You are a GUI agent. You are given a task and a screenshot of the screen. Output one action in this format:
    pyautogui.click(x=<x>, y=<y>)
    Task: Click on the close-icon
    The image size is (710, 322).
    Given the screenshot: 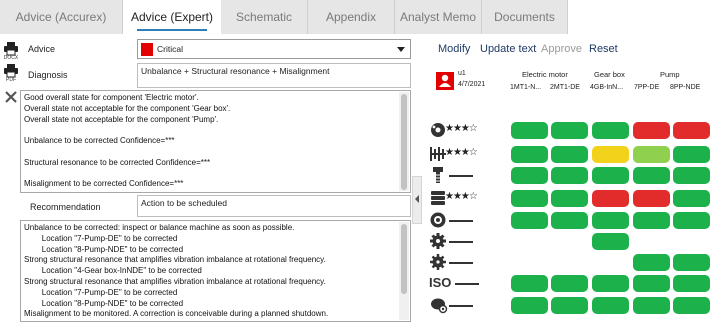 What is the action you would take?
    pyautogui.click(x=11, y=97)
    